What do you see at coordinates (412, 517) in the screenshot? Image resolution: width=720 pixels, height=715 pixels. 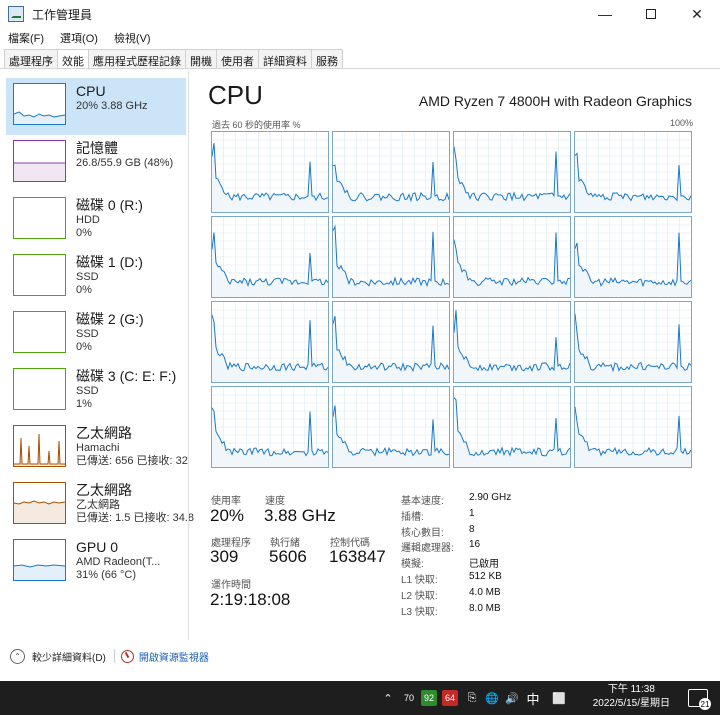 I see `spec-label: 插槽:` at bounding box center [412, 517].